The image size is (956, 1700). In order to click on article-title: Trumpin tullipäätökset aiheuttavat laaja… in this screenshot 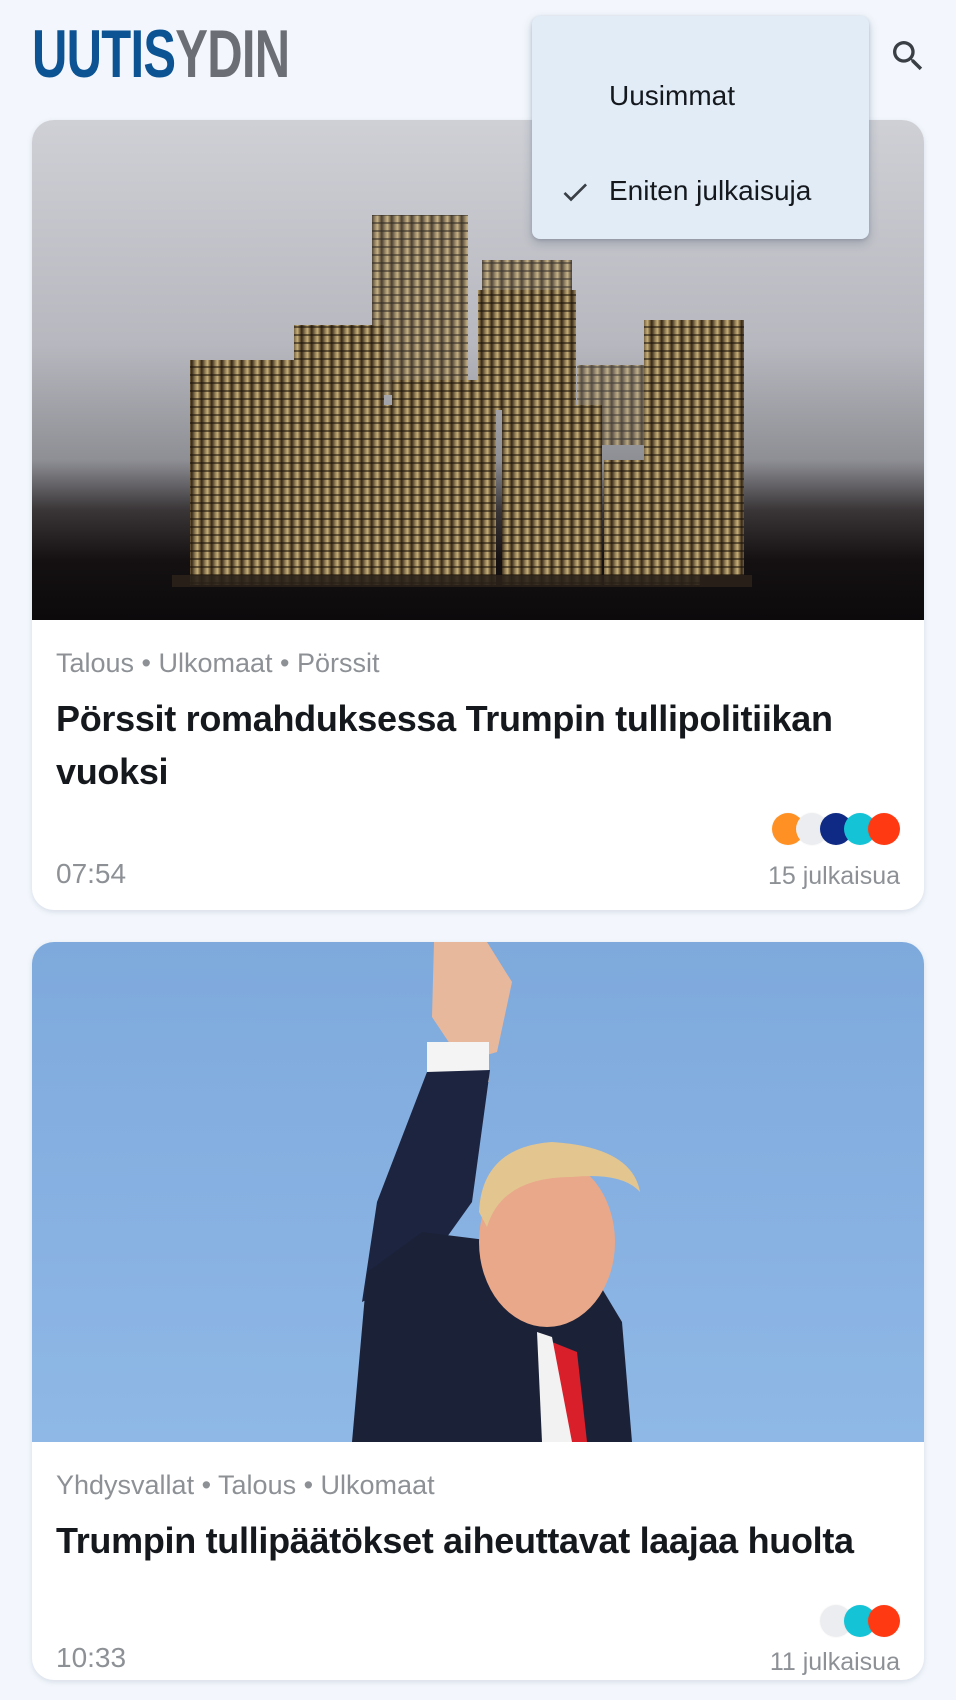, I will do `click(476, 1540)`.